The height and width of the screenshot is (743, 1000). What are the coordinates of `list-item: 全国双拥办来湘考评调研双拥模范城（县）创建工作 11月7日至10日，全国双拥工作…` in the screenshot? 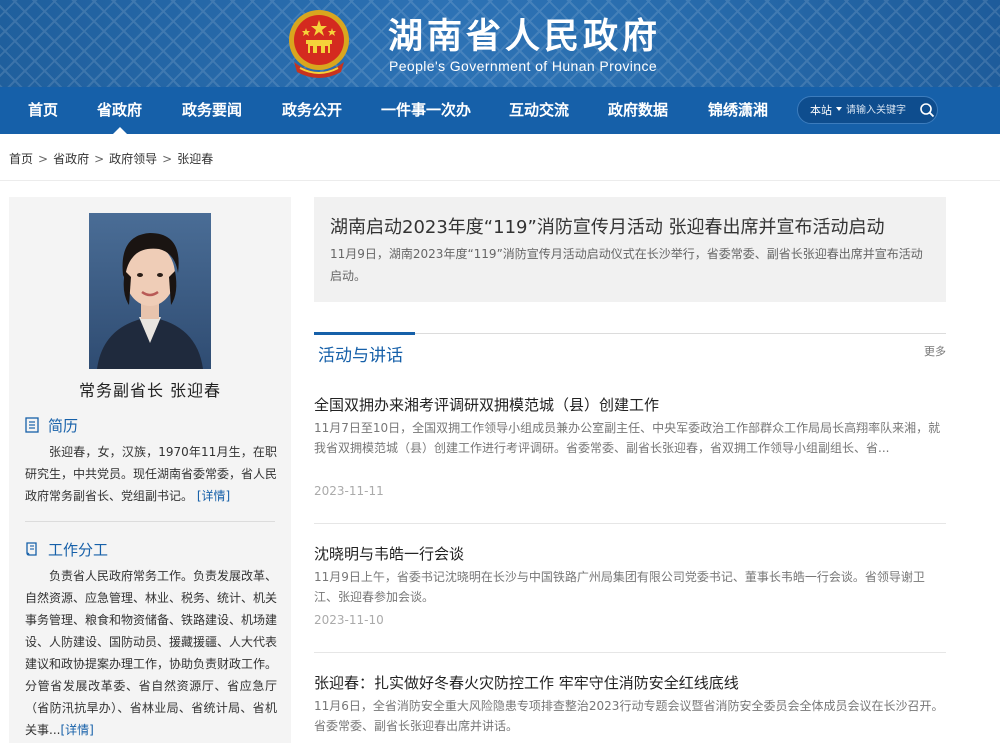 It's located at (630, 449).